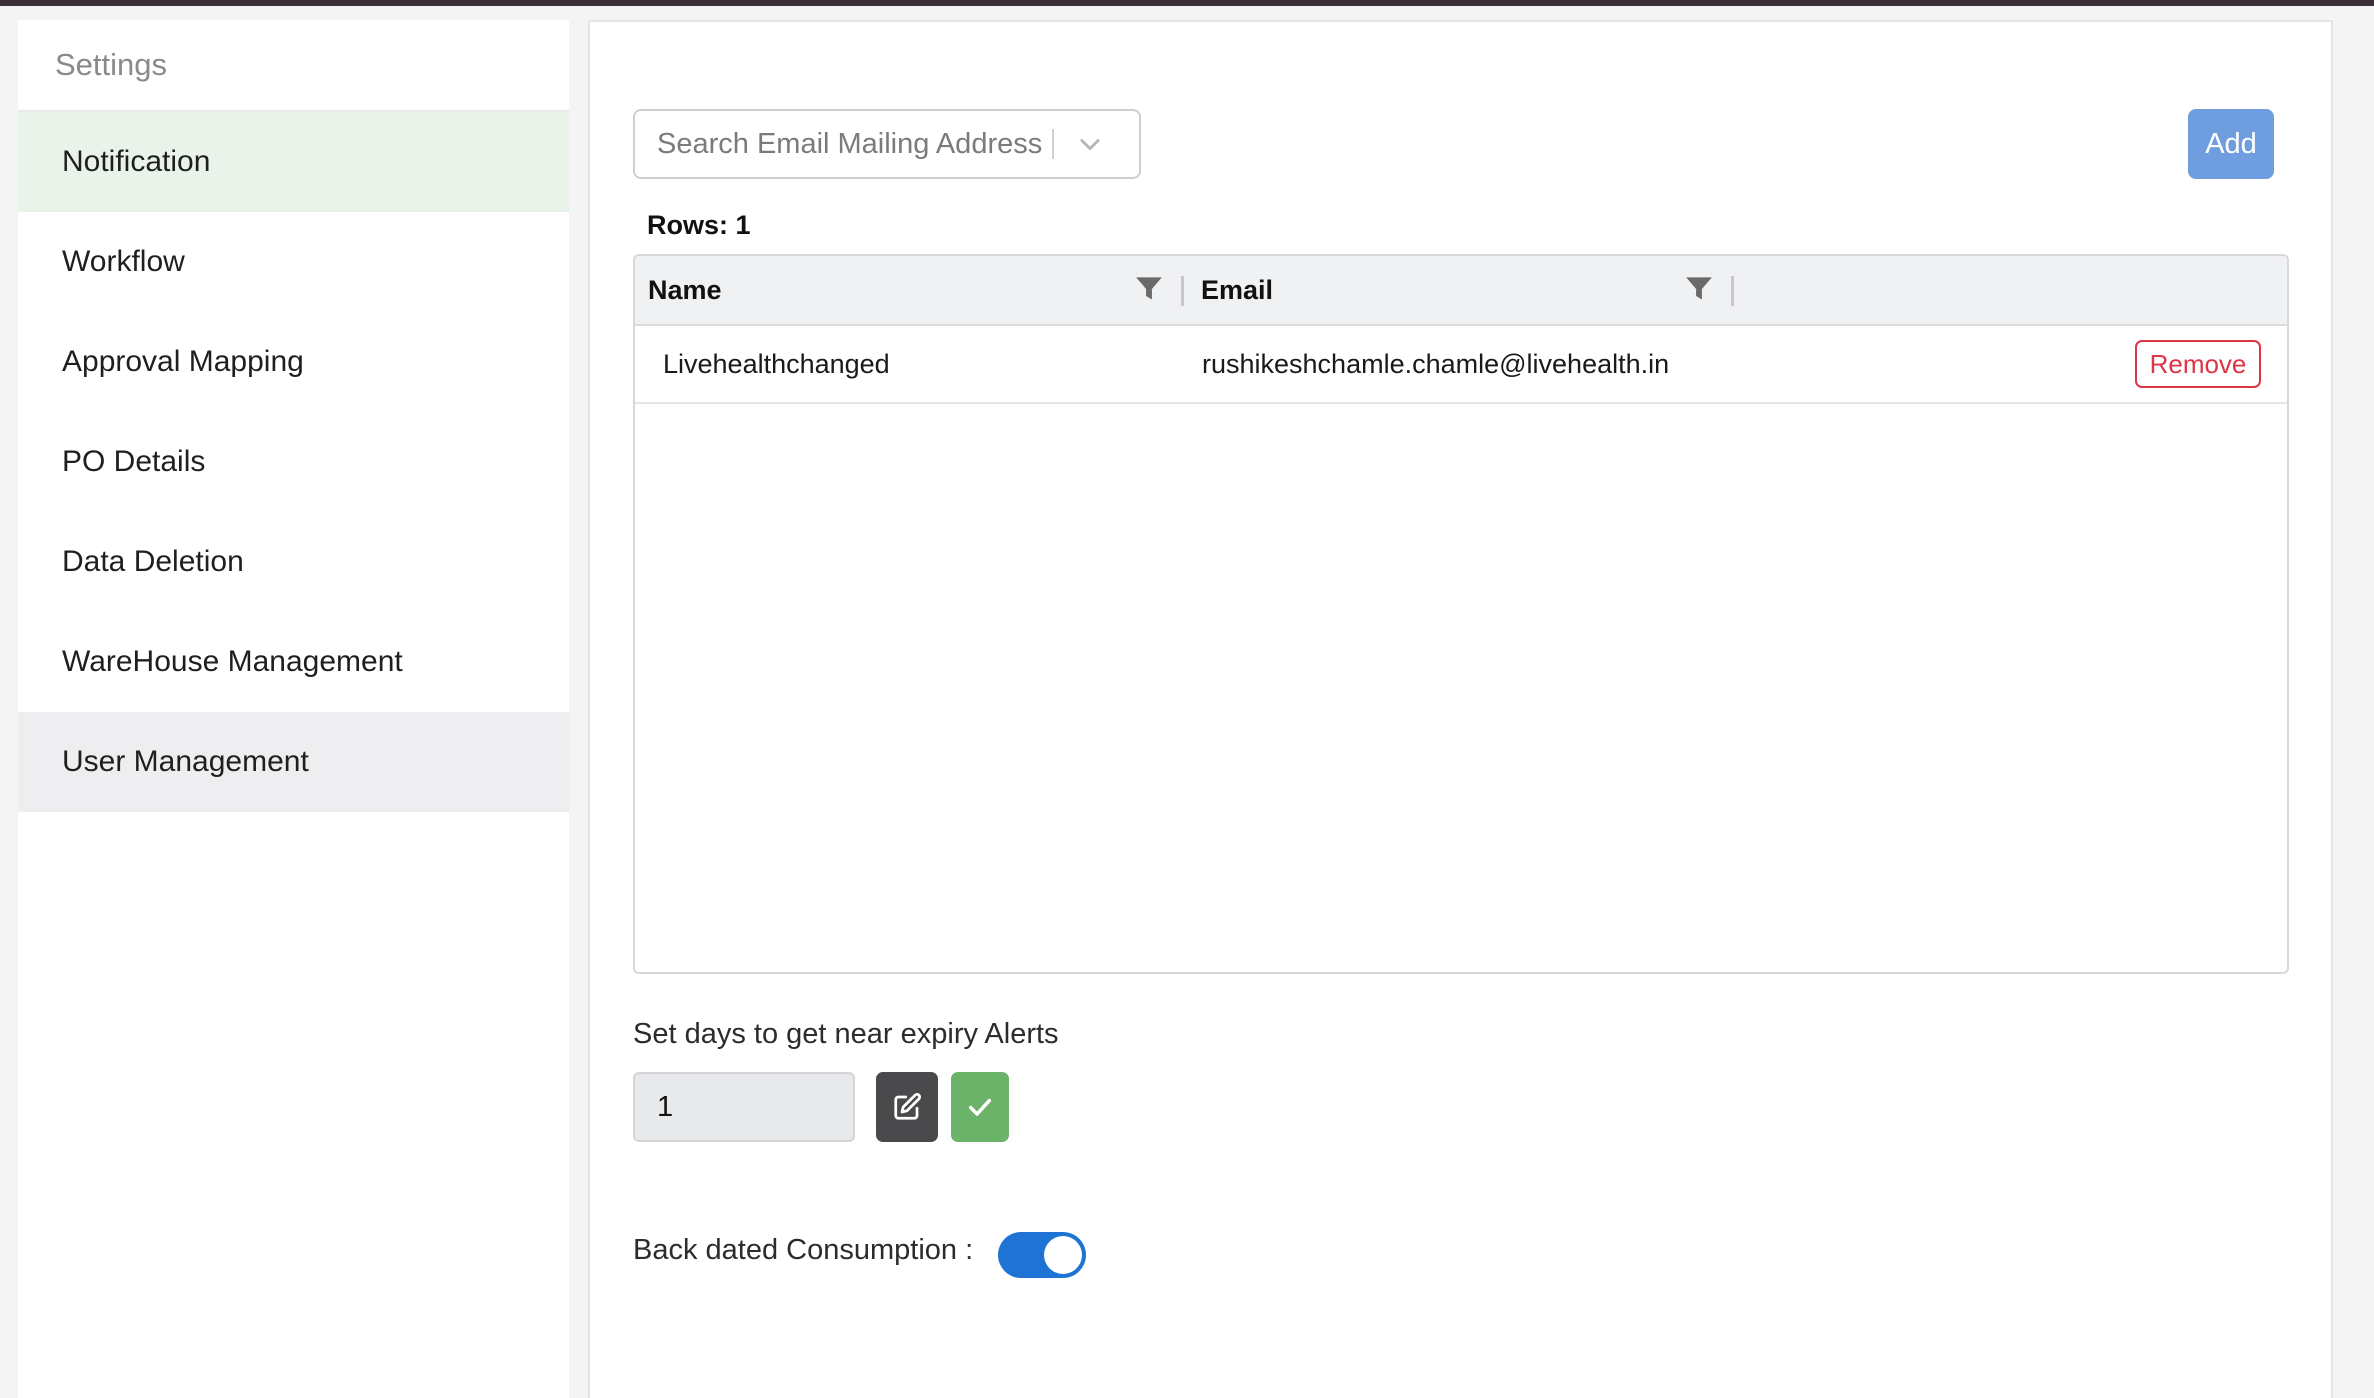  Describe the element at coordinates (232, 661) in the screenshot. I see `sidebar-item-label: WareHouse Management` at that location.